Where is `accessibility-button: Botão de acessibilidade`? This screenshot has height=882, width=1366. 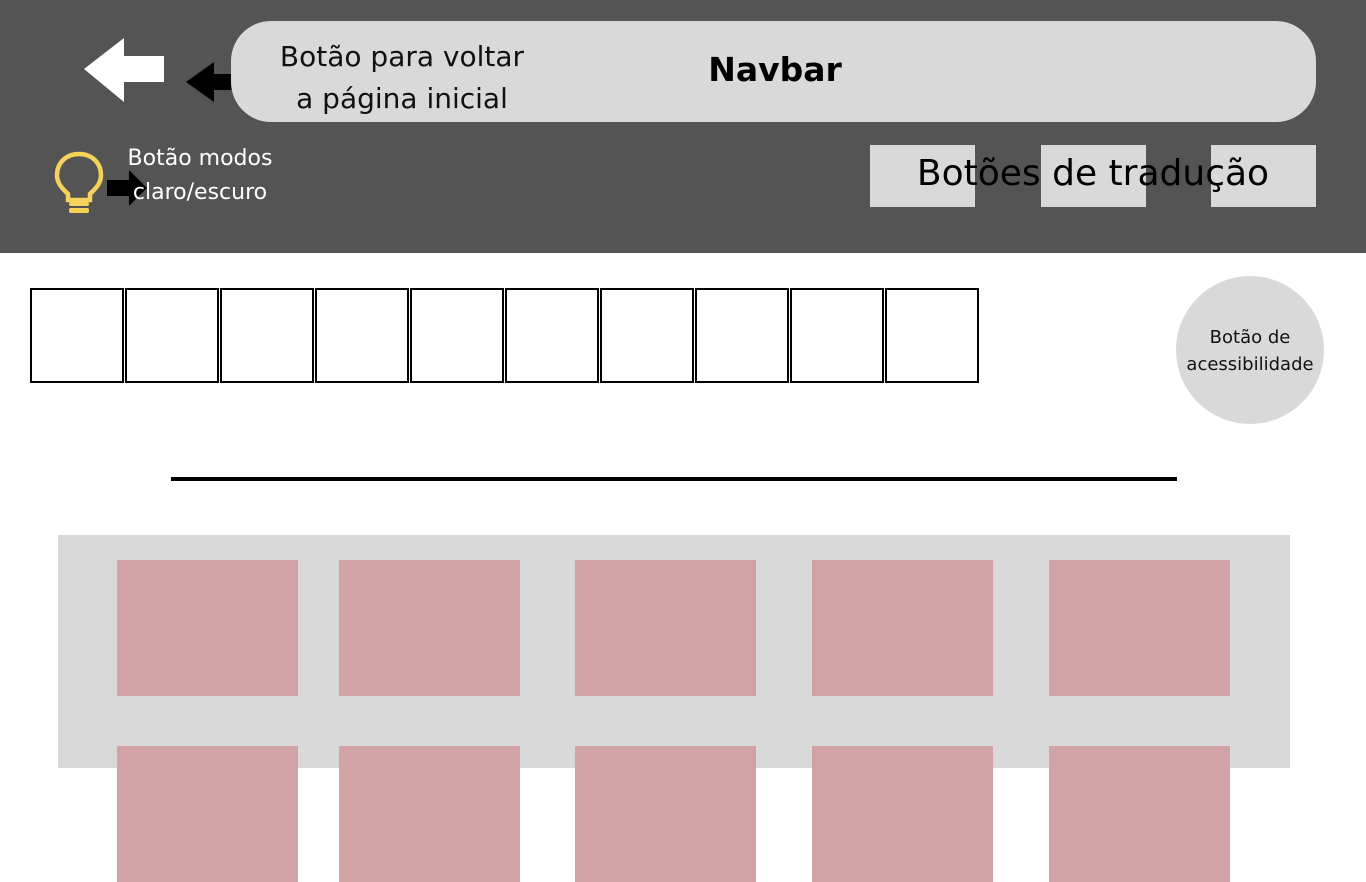 accessibility-button: Botão de acessibilidade is located at coordinates (1250, 350).